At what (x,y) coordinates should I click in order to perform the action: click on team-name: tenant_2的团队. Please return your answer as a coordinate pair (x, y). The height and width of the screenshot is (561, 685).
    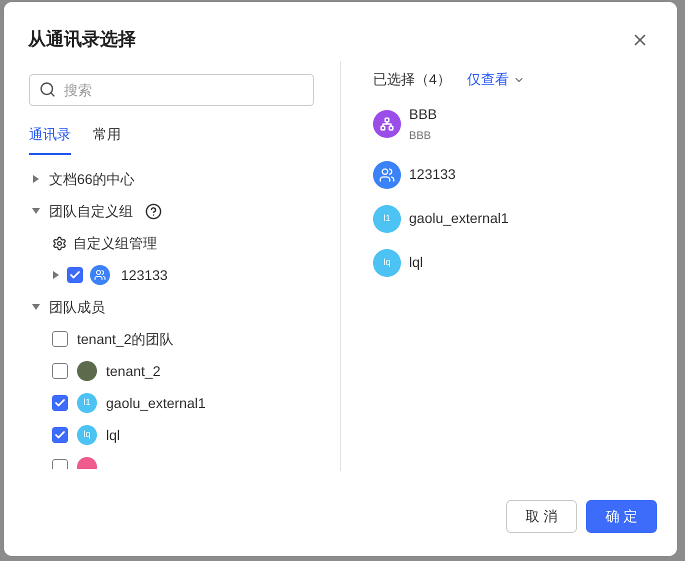
    Looking at the image, I should click on (125, 339).